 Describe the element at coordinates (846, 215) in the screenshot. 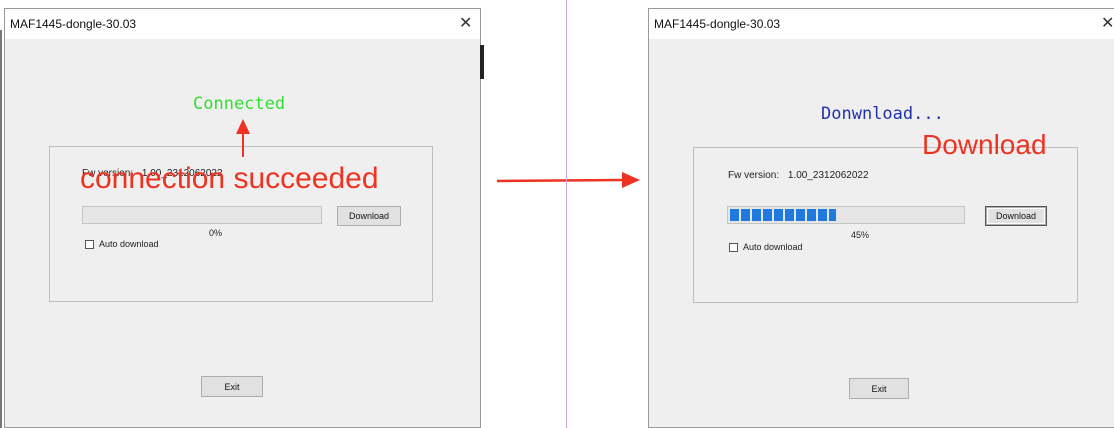

I see `progress-bar` at that location.